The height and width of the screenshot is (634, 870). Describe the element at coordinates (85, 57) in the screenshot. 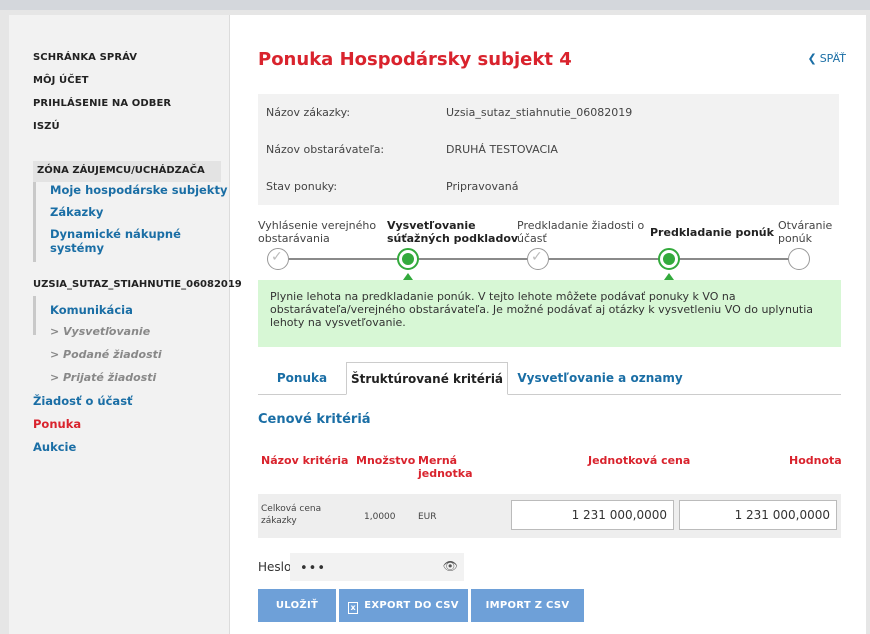

I see `sidebar-link-inbox: SCHRÁNKA SPRÁV` at that location.